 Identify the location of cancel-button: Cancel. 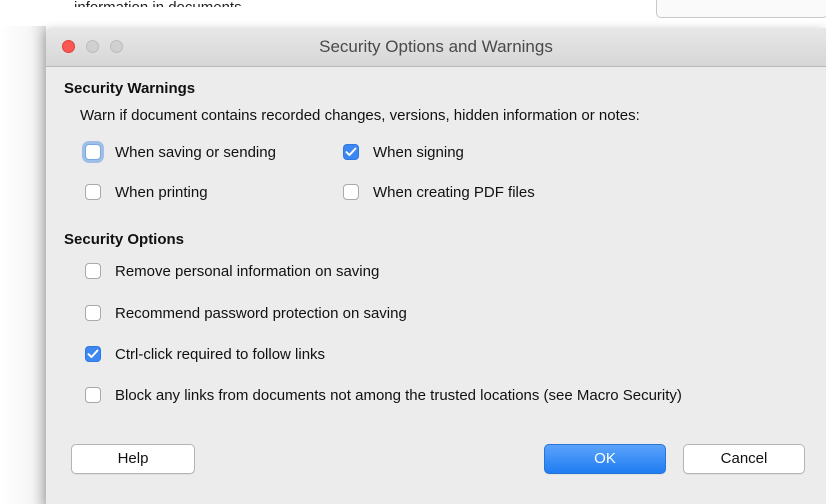
(744, 459).